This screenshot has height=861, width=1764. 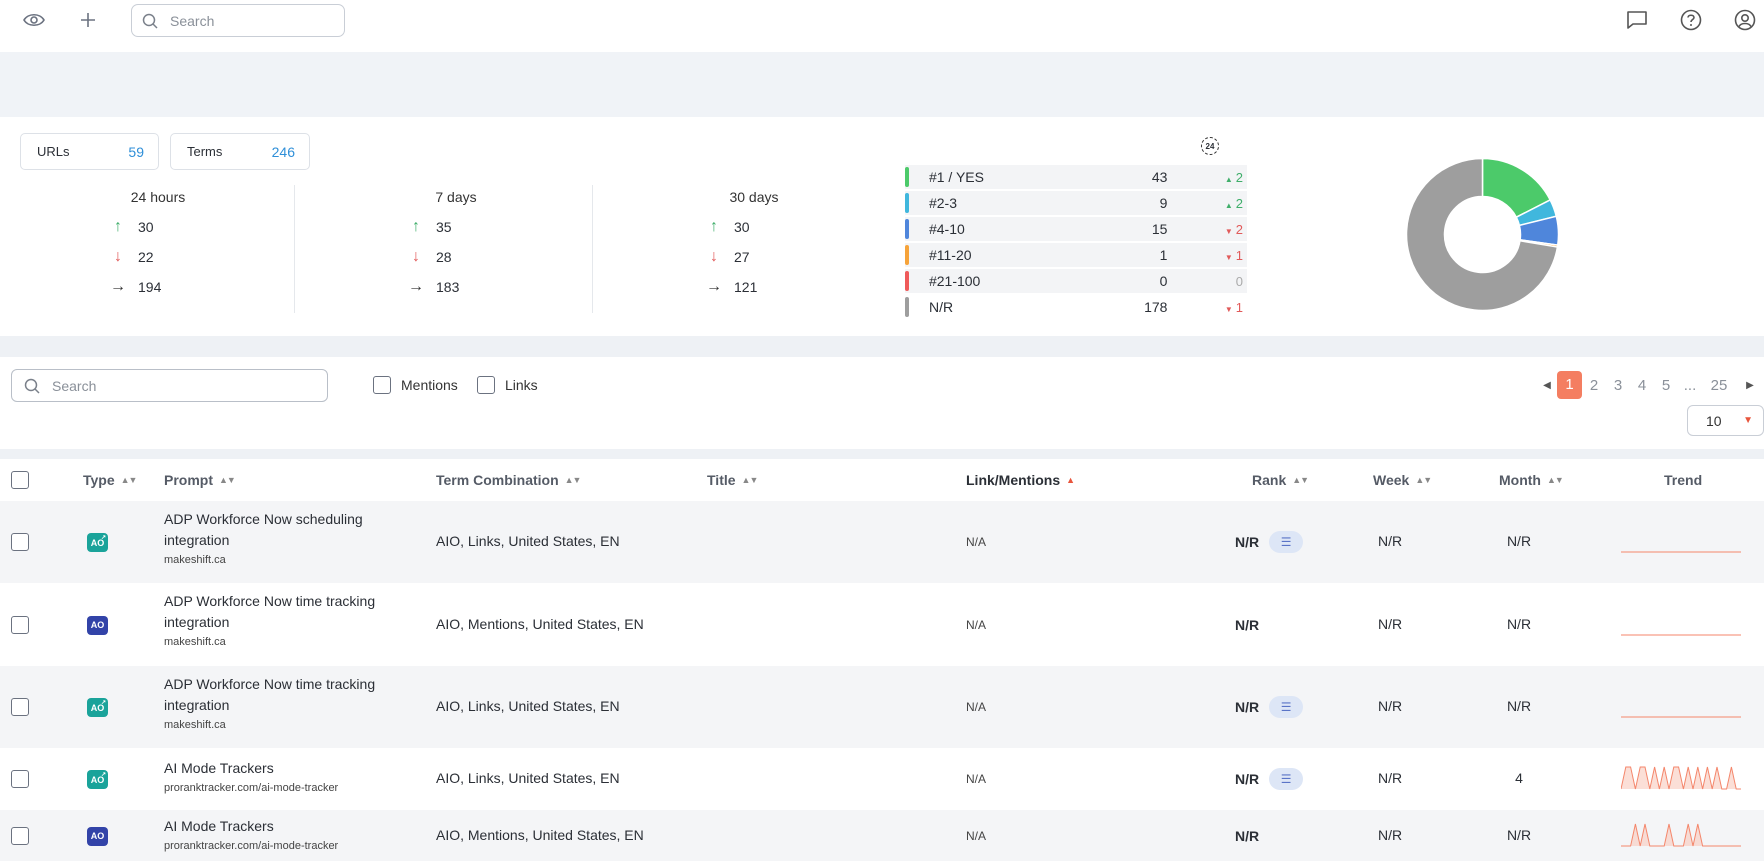 What do you see at coordinates (1391, 480) in the screenshot?
I see `col-week-label: Week` at bounding box center [1391, 480].